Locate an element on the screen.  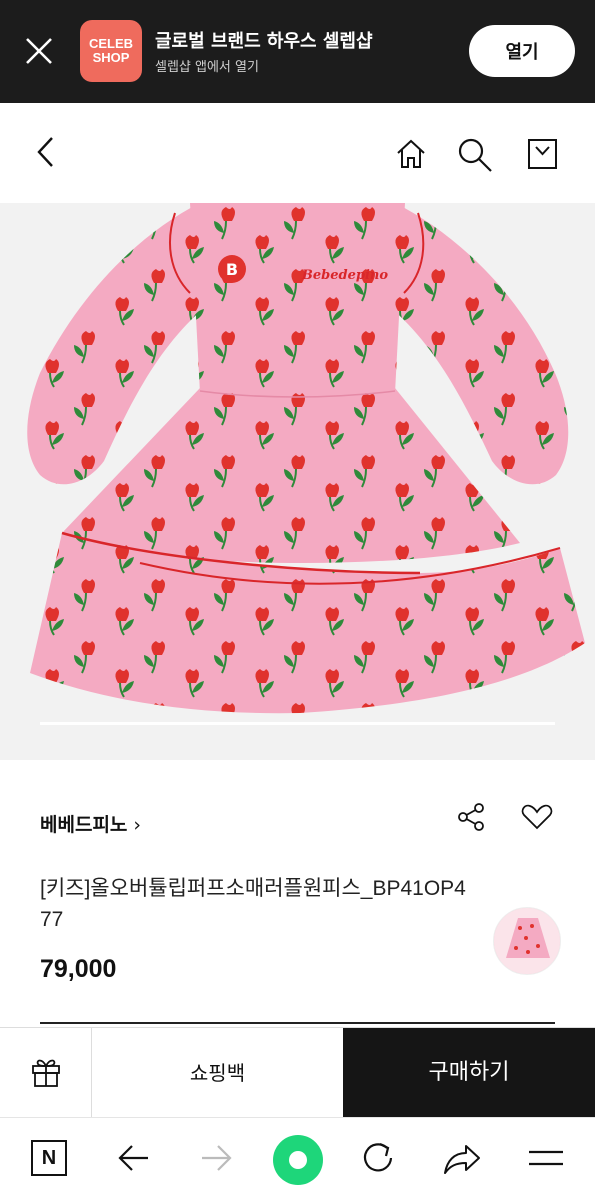
logo-text-line2: SHOP is located at coordinates (111, 57).